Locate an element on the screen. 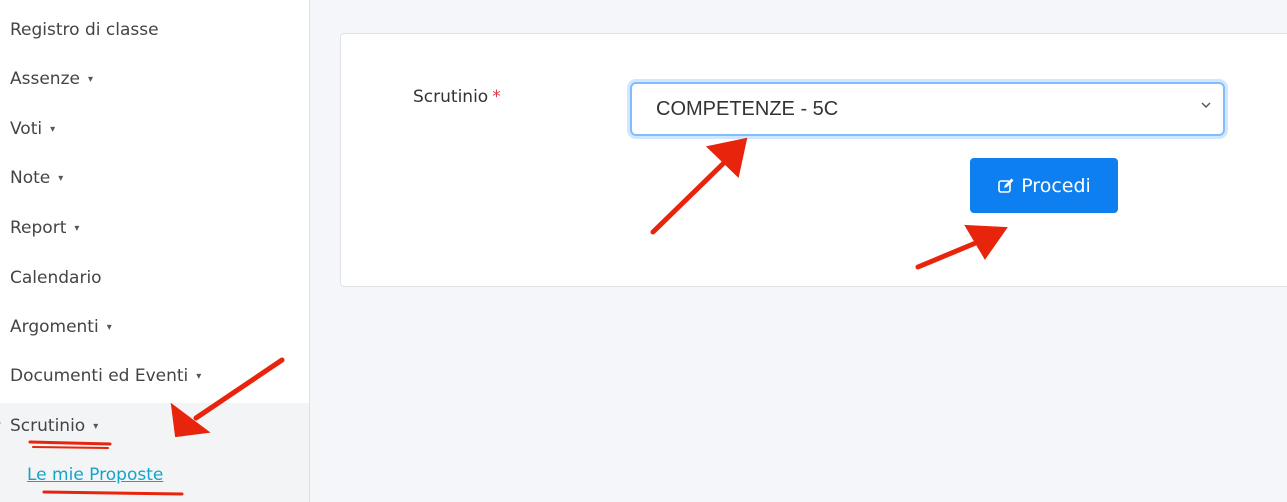  calendar-icon: ⁆ is located at coordinates (5, 278).